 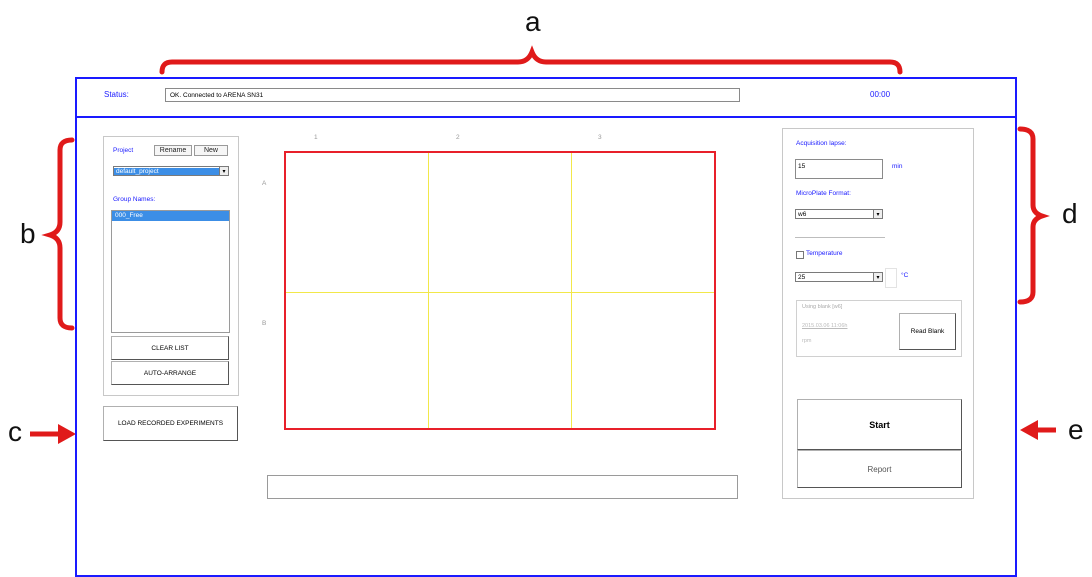 I want to click on blank-title: Using blank [w6], so click(x=822, y=307).